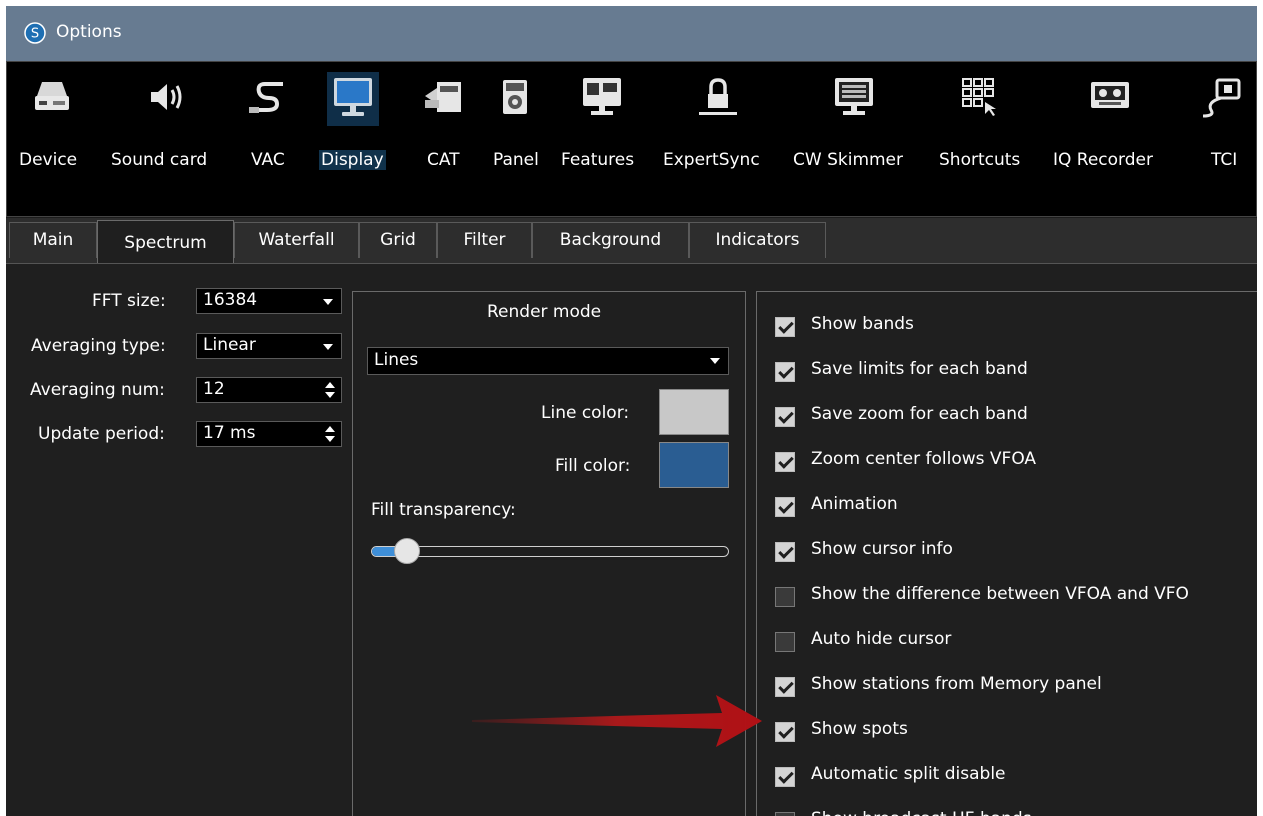 The image size is (1263, 816). What do you see at coordinates (908, 774) in the screenshot?
I see `option-label: Automatic split disable` at bounding box center [908, 774].